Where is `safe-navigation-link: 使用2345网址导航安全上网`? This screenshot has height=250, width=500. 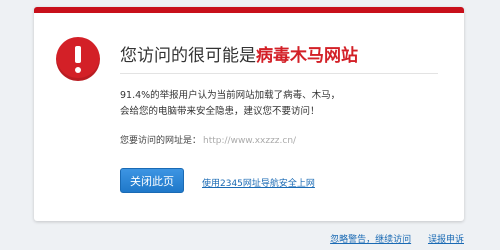 safe-navigation-link: 使用2345网址导航安全上网 is located at coordinates (258, 182).